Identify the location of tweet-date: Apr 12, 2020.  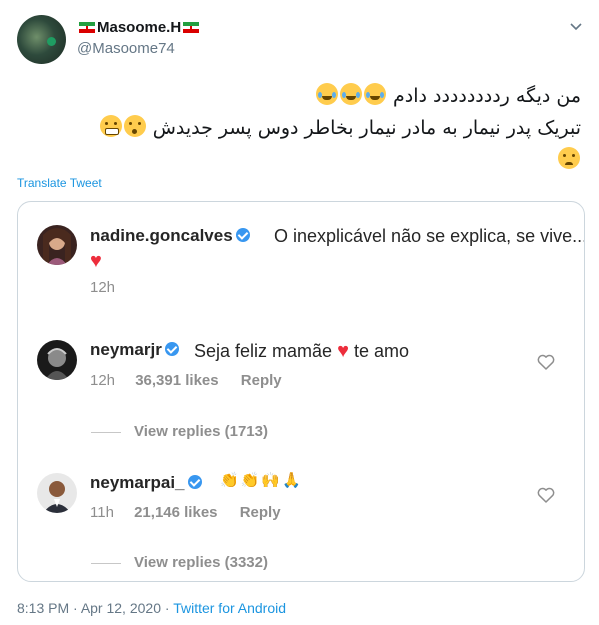
(121, 608).